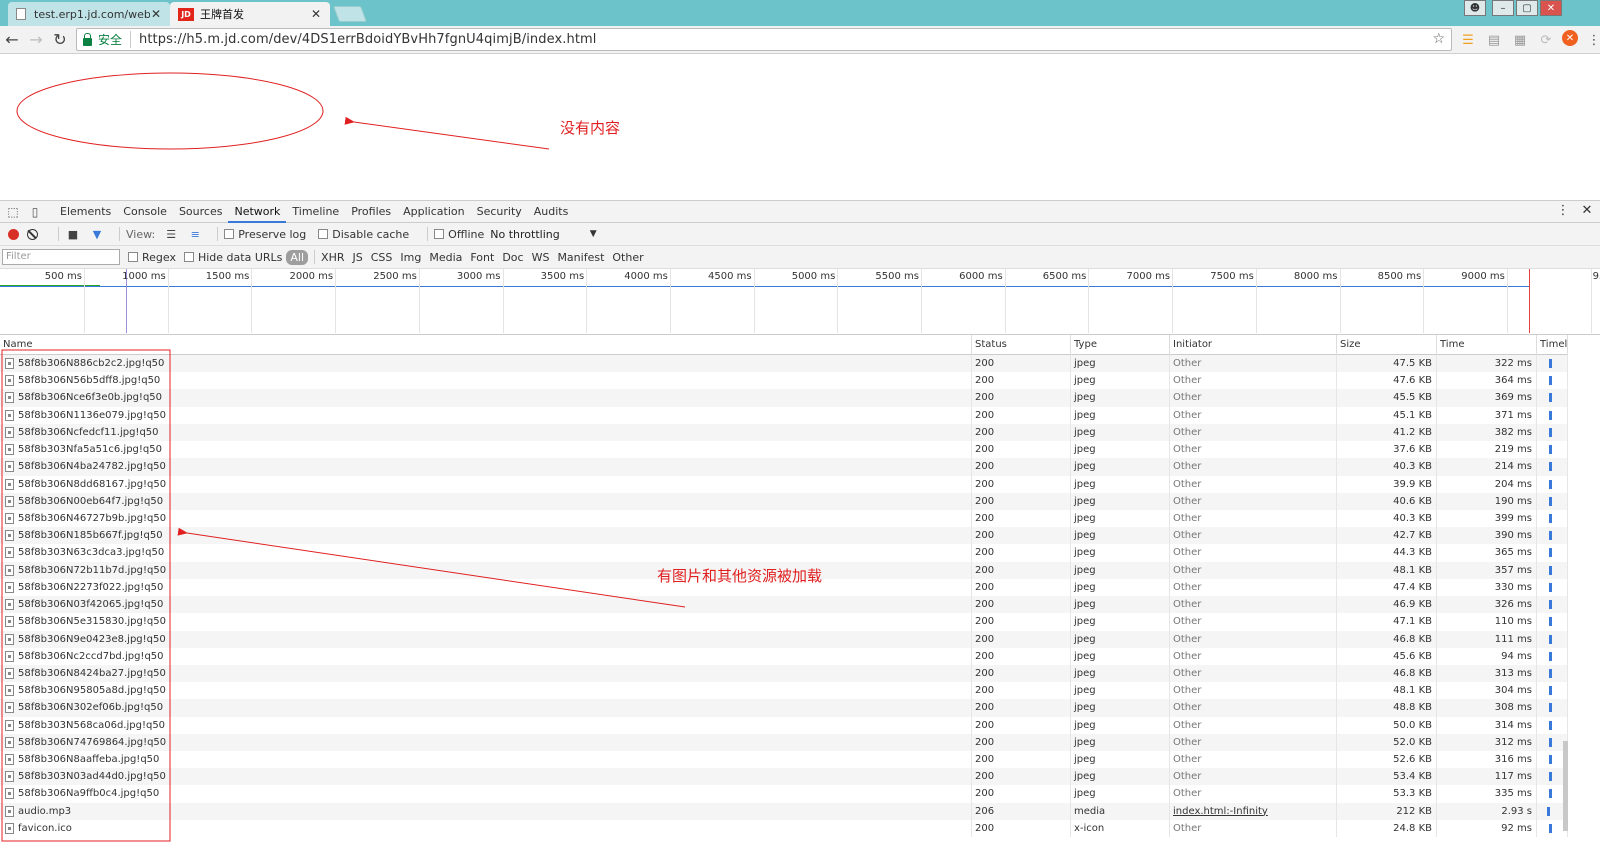  What do you see at coordinates (1552, 345) in the screenshot?
I see `column-timeline: Timeli` at bounding box center [1552, 345].